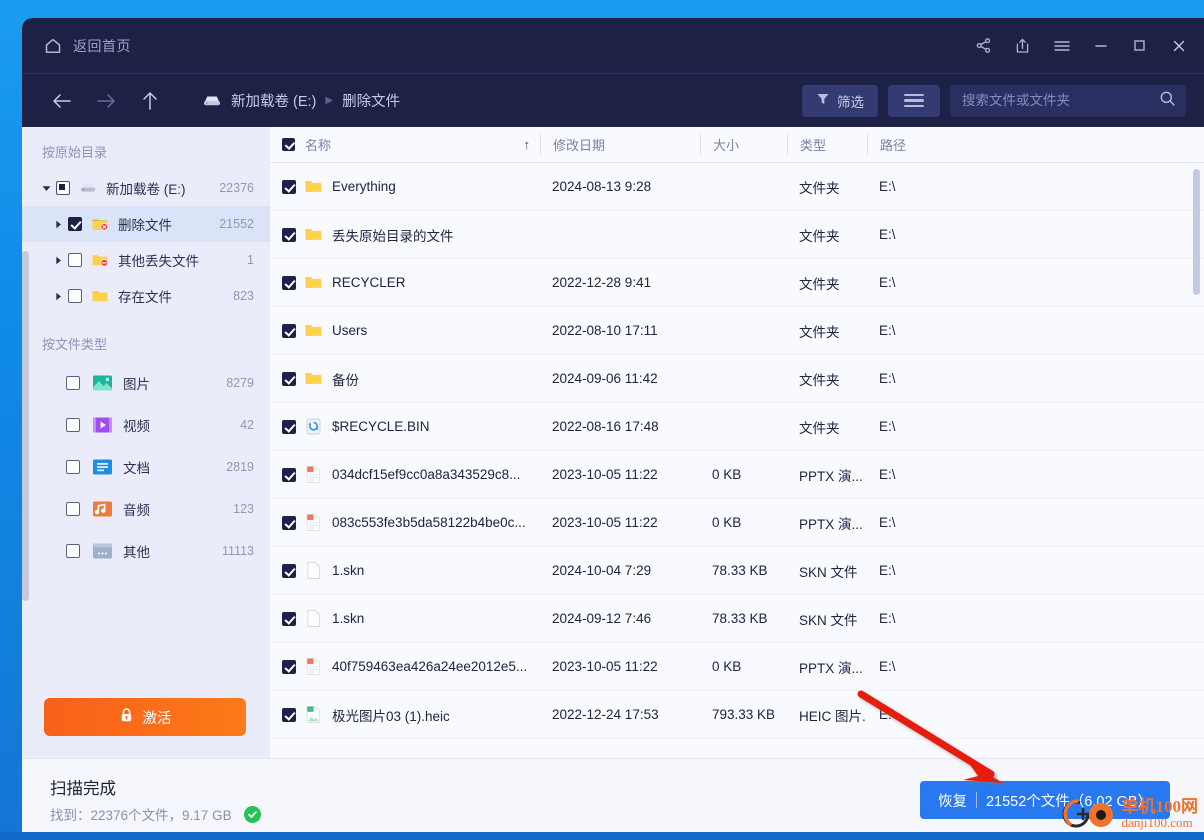 This screenshot has width=1204, height=840. I want to click on table-header-path: 路径, so click(1035, 144).